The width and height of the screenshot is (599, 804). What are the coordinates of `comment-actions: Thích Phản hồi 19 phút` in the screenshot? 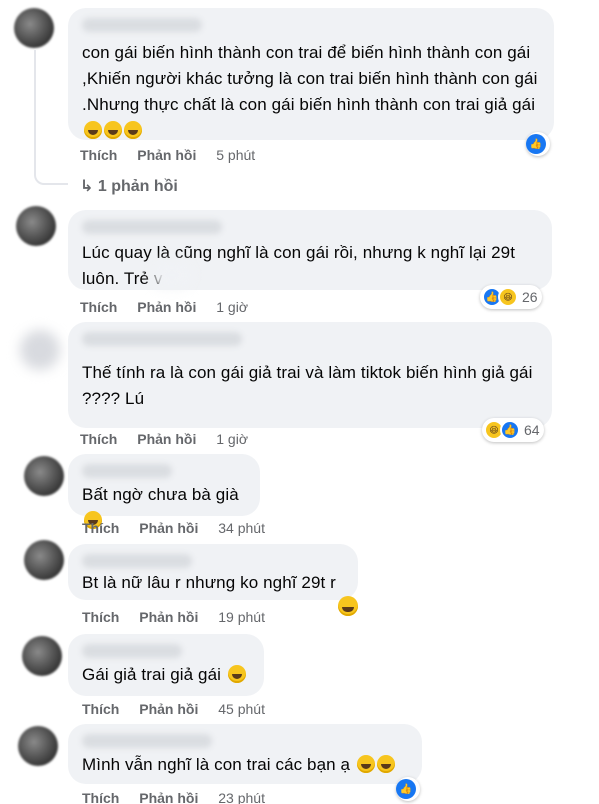 It's located at (181, 617).